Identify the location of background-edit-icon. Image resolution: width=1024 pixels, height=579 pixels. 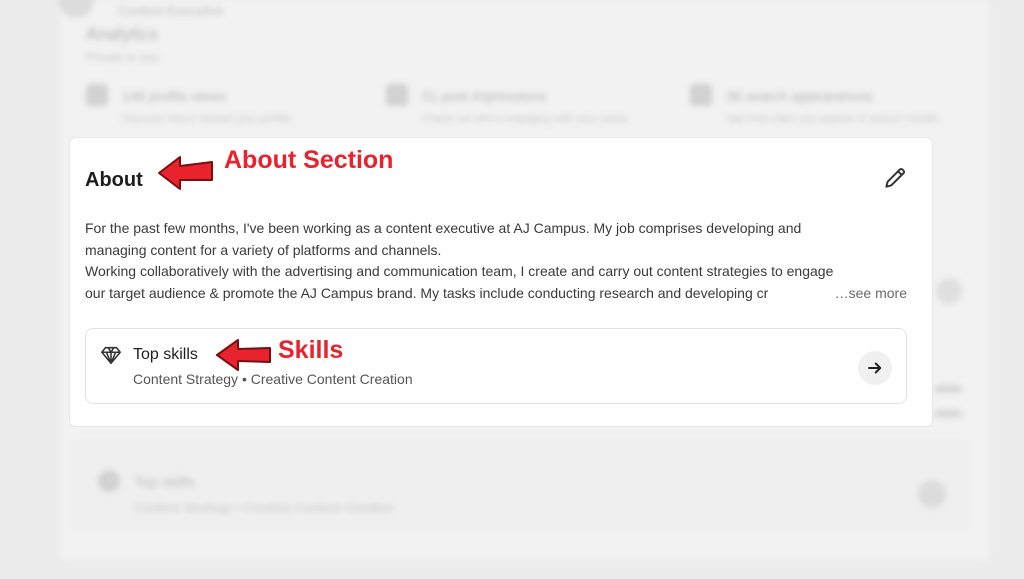
(949, 291).